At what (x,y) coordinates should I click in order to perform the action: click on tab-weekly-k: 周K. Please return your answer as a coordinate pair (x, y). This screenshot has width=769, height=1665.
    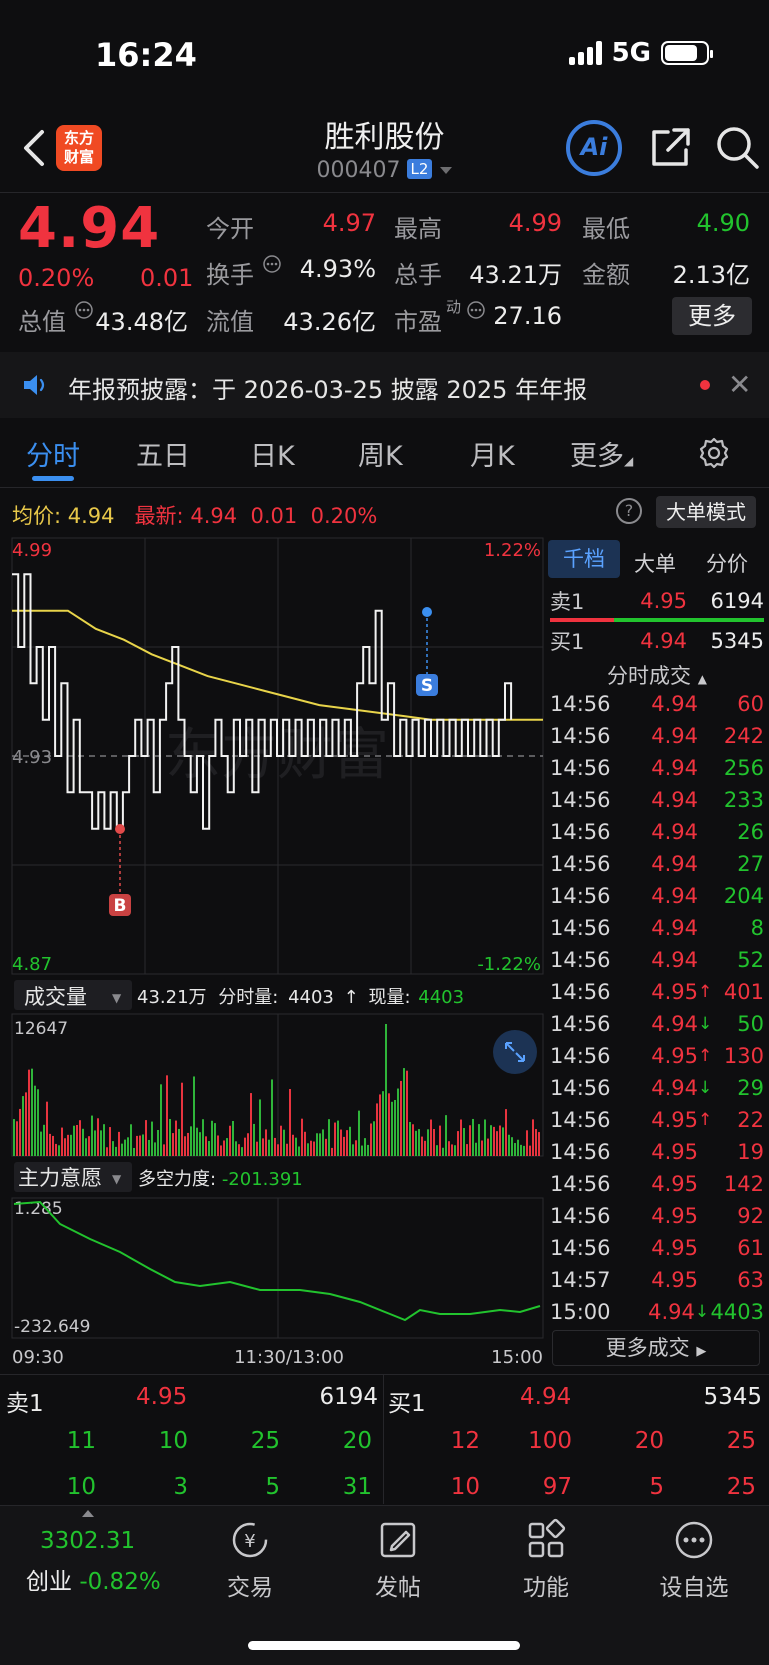
    Looking at the image, I should click on (380, 453).